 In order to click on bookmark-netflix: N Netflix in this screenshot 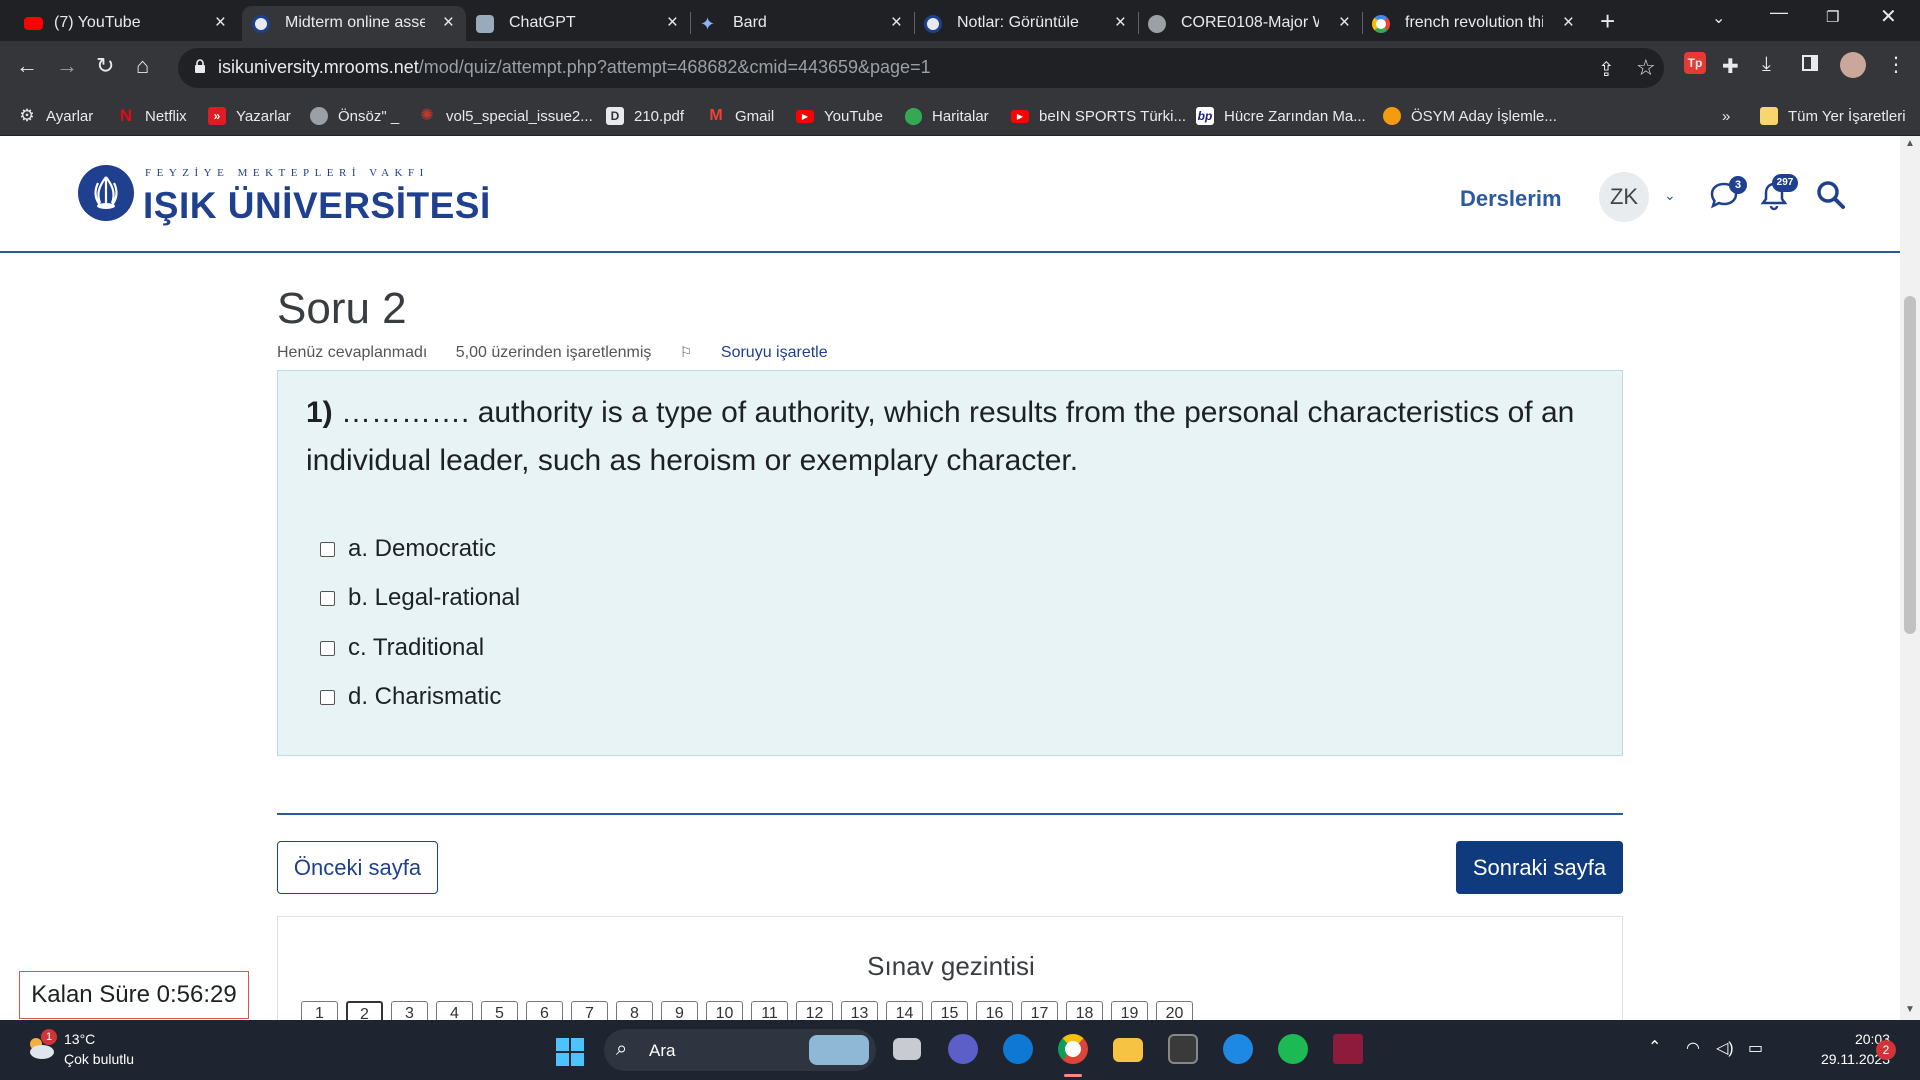, I will do `click(152, 116)`.